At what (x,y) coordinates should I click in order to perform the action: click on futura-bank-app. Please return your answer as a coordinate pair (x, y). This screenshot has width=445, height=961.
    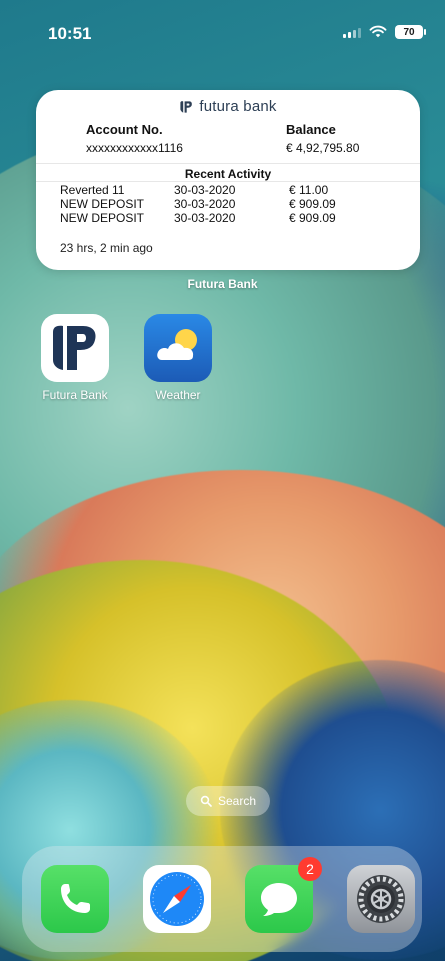
    Looking at the image, I should click on (75, 348).